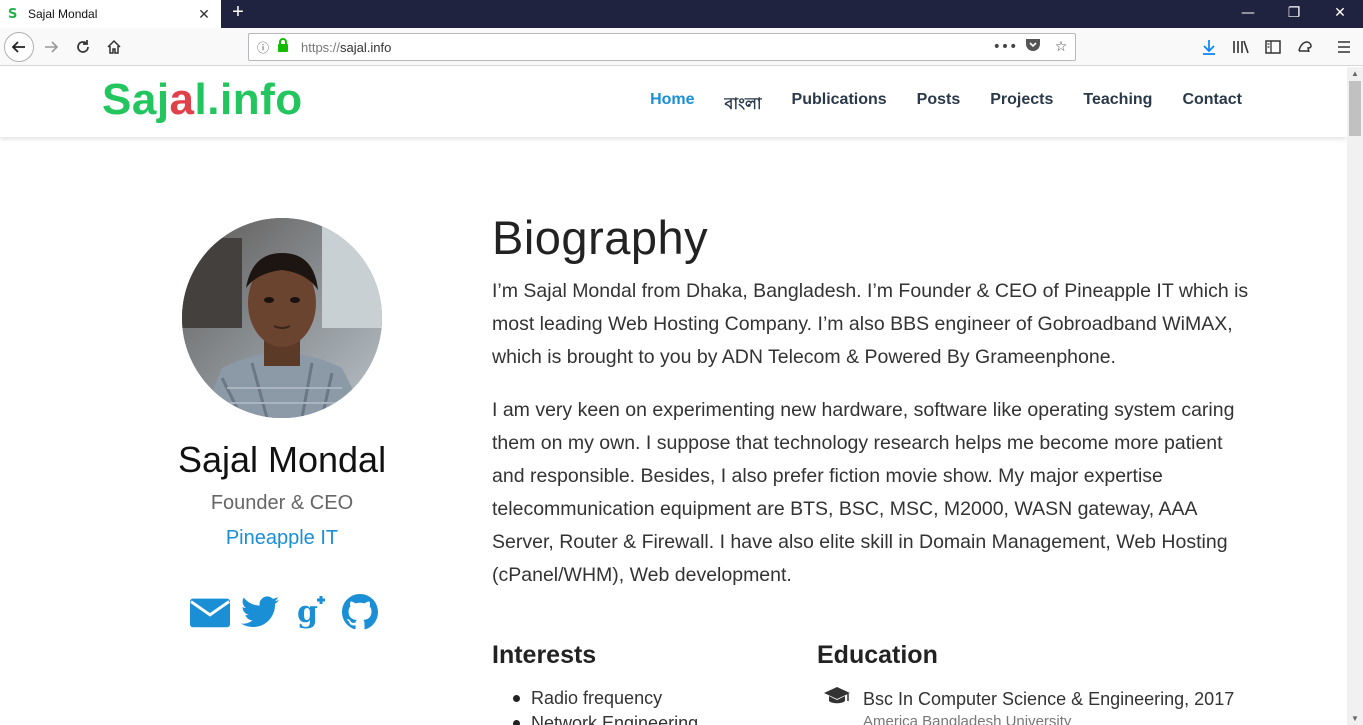 The width and height of the screenshot is (1363, 725). Describe the element at coordinates (646, 47) in the screenshot. I see `url-text: https://sajal.info` at that location.